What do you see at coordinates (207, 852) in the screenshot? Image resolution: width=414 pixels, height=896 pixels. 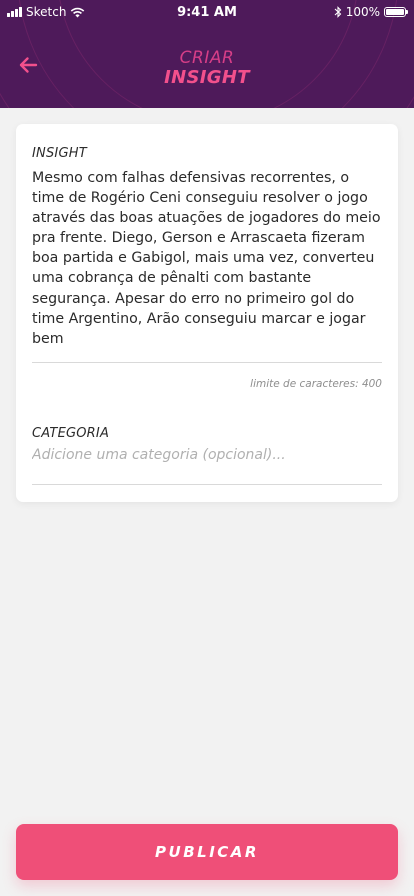 I see `publish-button: PUBLICAR` at bounding box center [207, 852].